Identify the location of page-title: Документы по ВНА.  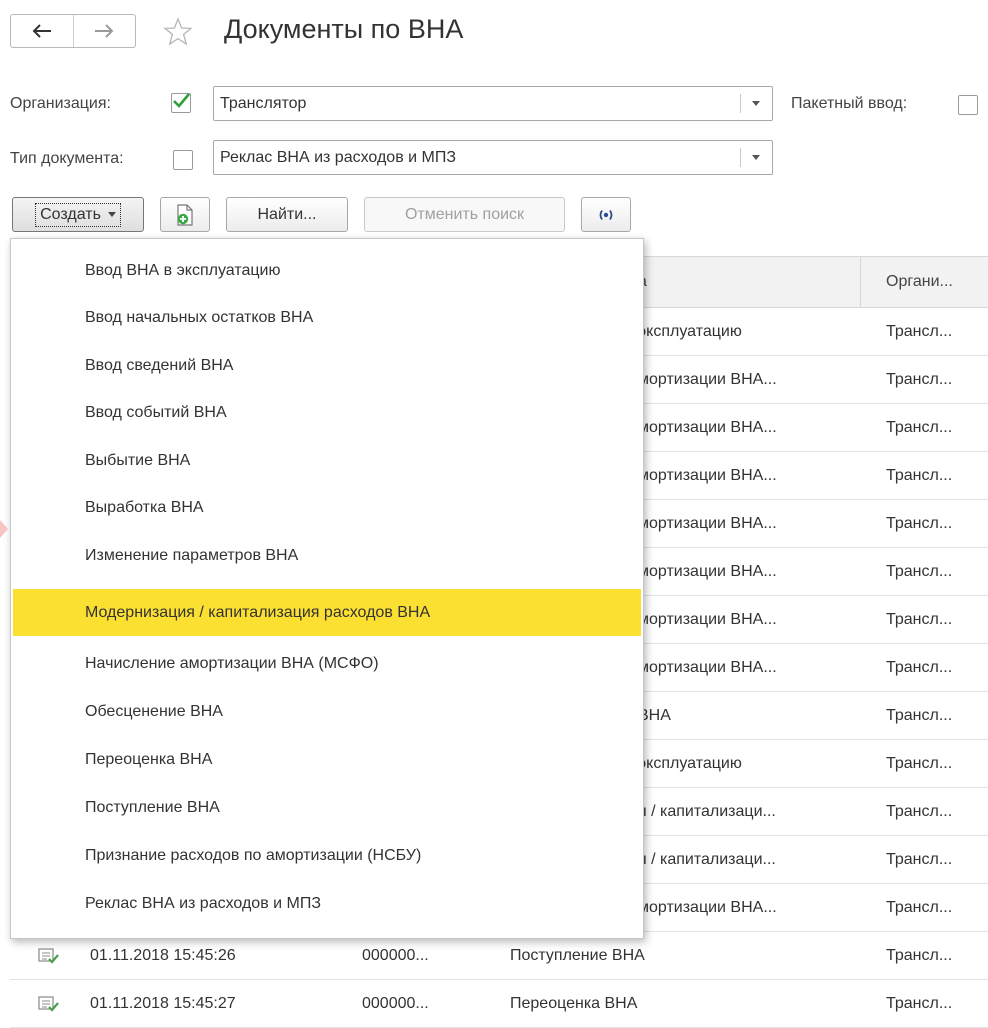
(344, 29).